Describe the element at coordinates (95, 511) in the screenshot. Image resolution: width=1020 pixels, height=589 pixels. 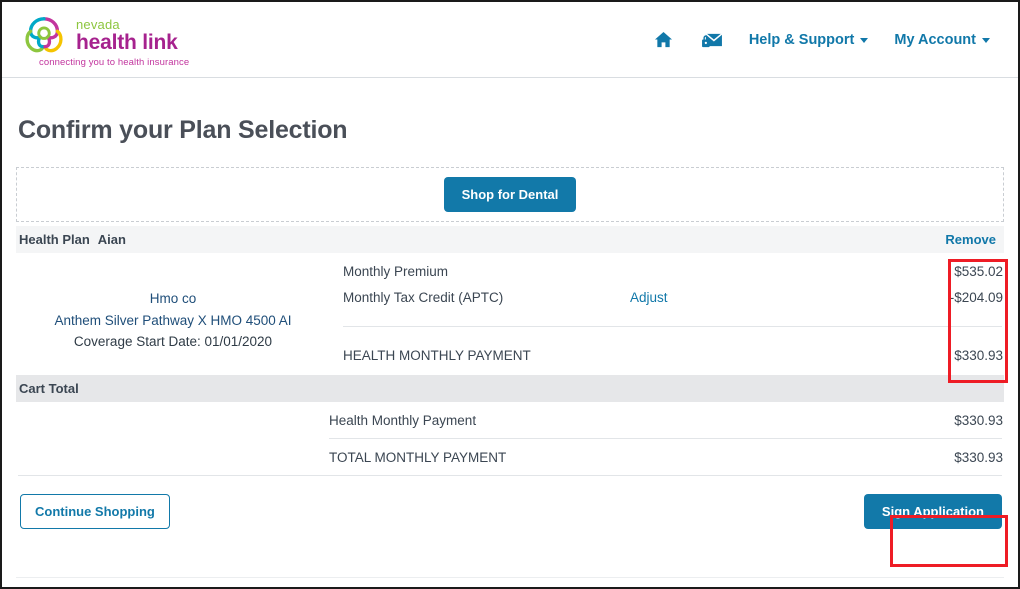
I see `continue-shopping-button: Continue Shopping` at that location.